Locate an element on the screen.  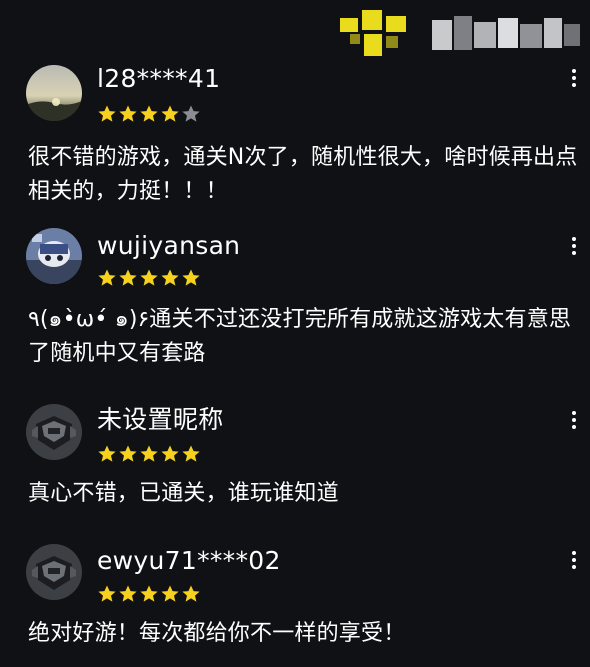
username: ewyu71****02 is located at coordinates (189, 561).